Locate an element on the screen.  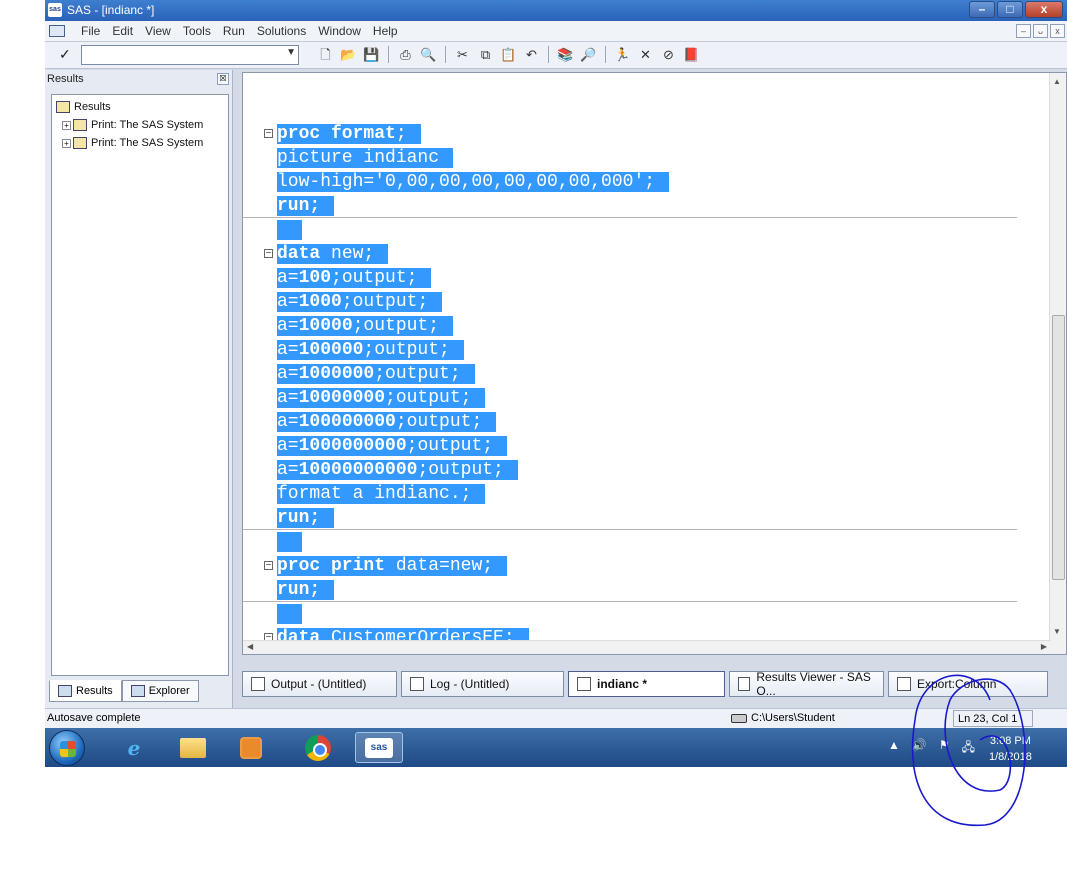
mdi-close-button: x is located at coordinates (1057, 31).